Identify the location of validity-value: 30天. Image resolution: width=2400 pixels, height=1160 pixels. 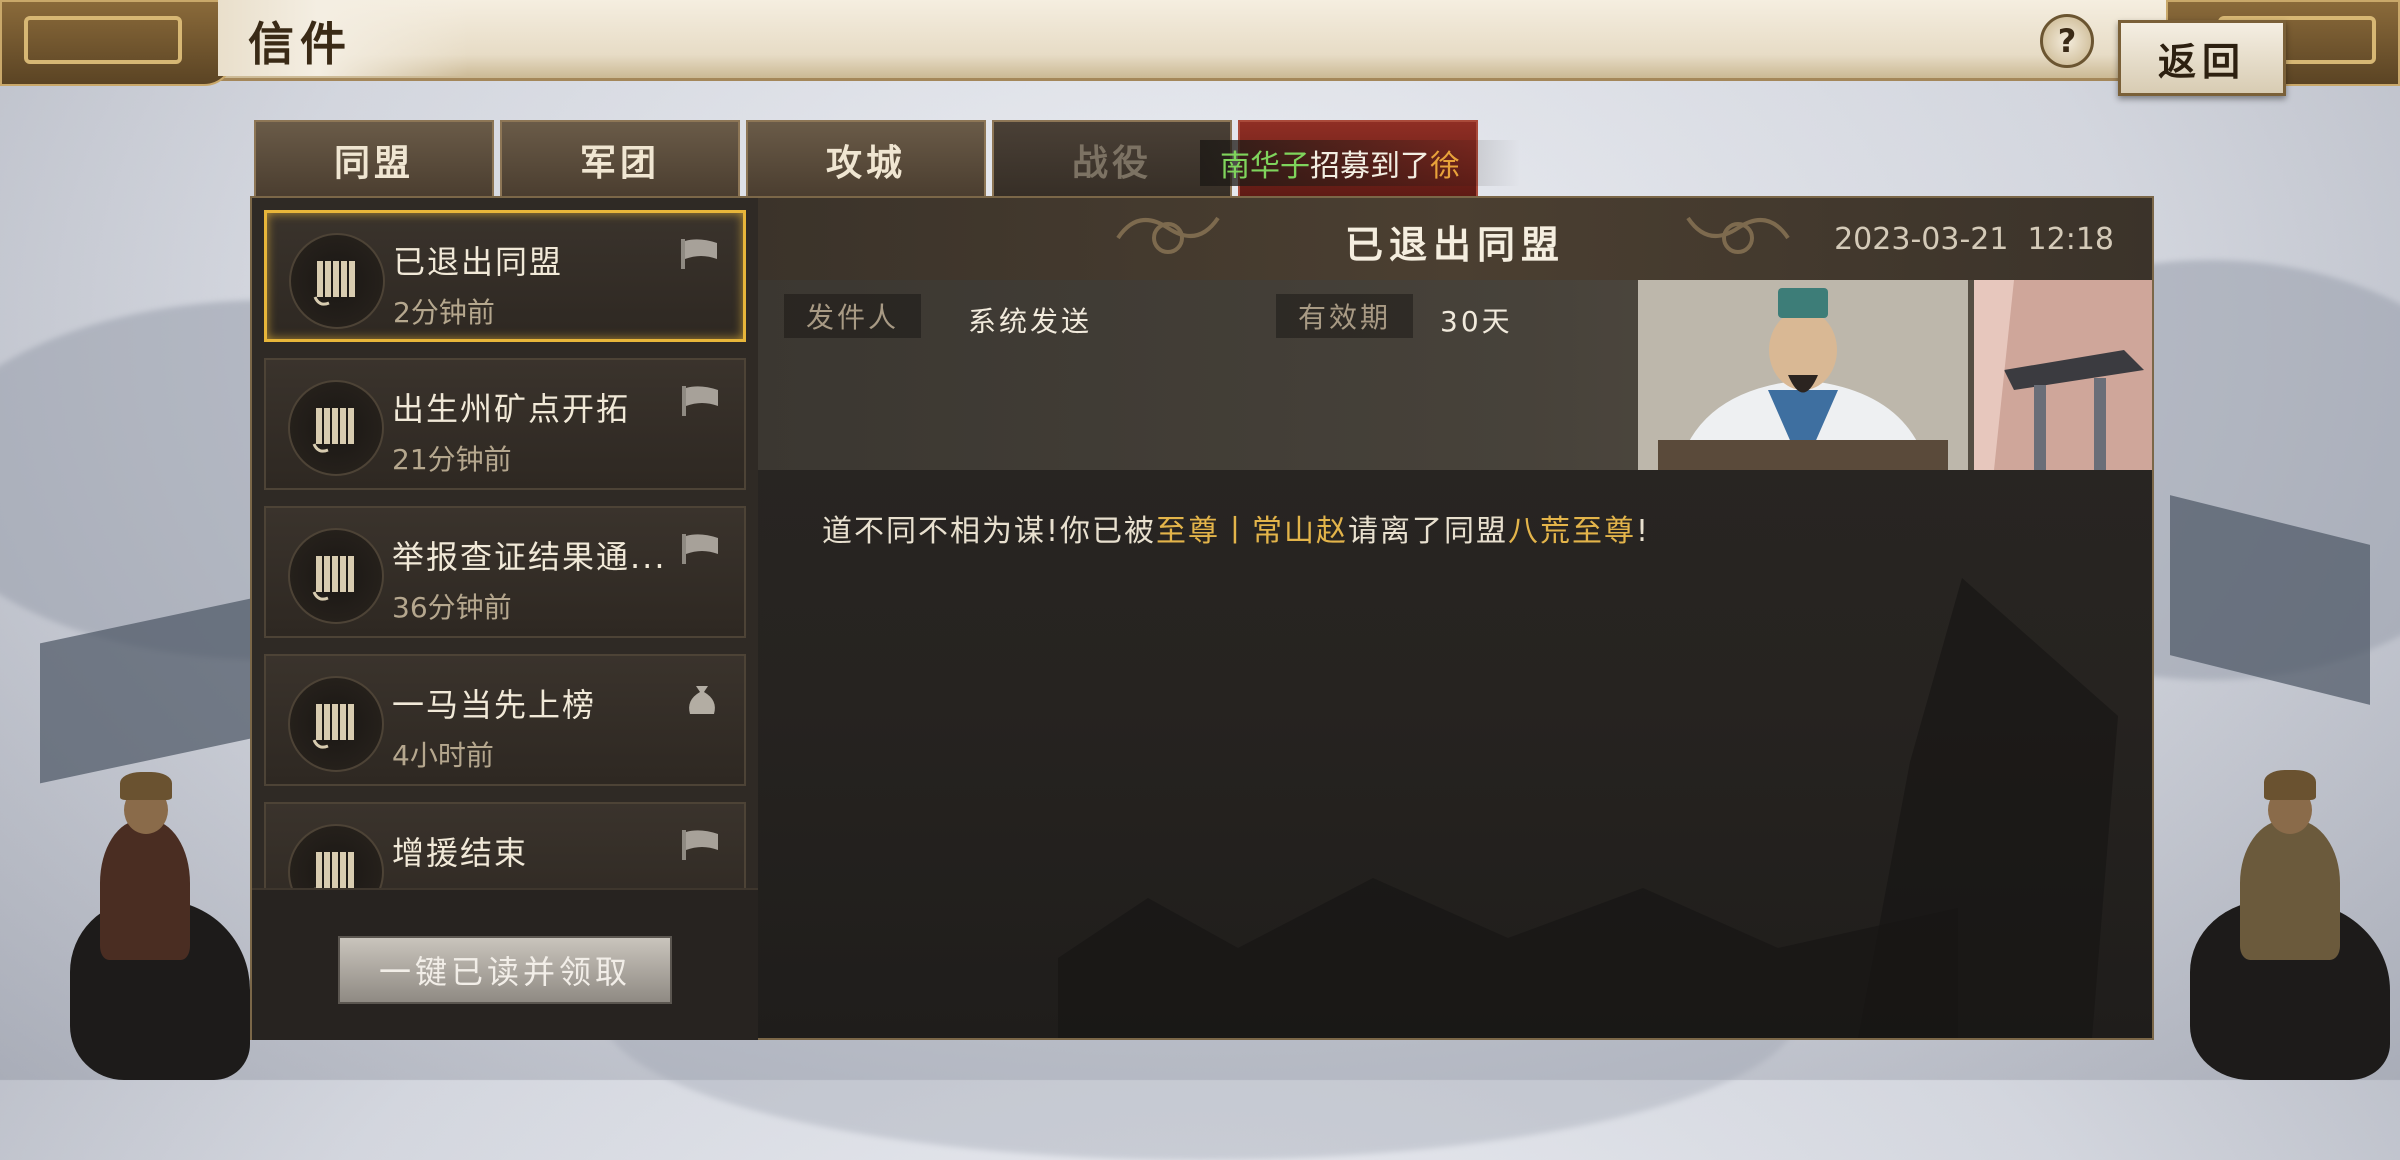
(1476, 321).